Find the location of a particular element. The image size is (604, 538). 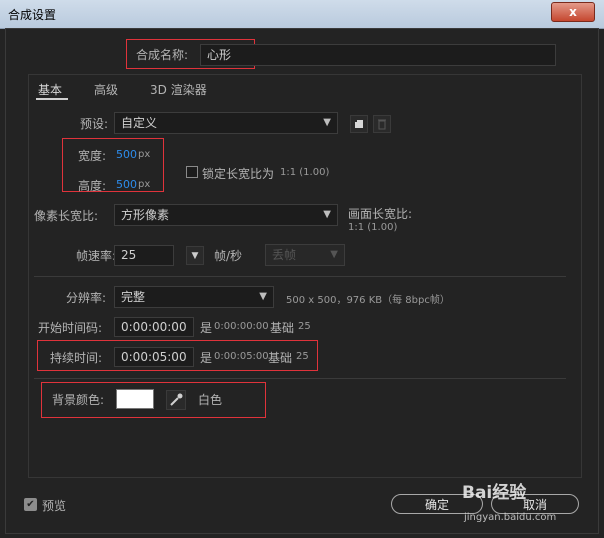

duration-is-value: 0:00:05:00 is located at coordinates (241, 356).